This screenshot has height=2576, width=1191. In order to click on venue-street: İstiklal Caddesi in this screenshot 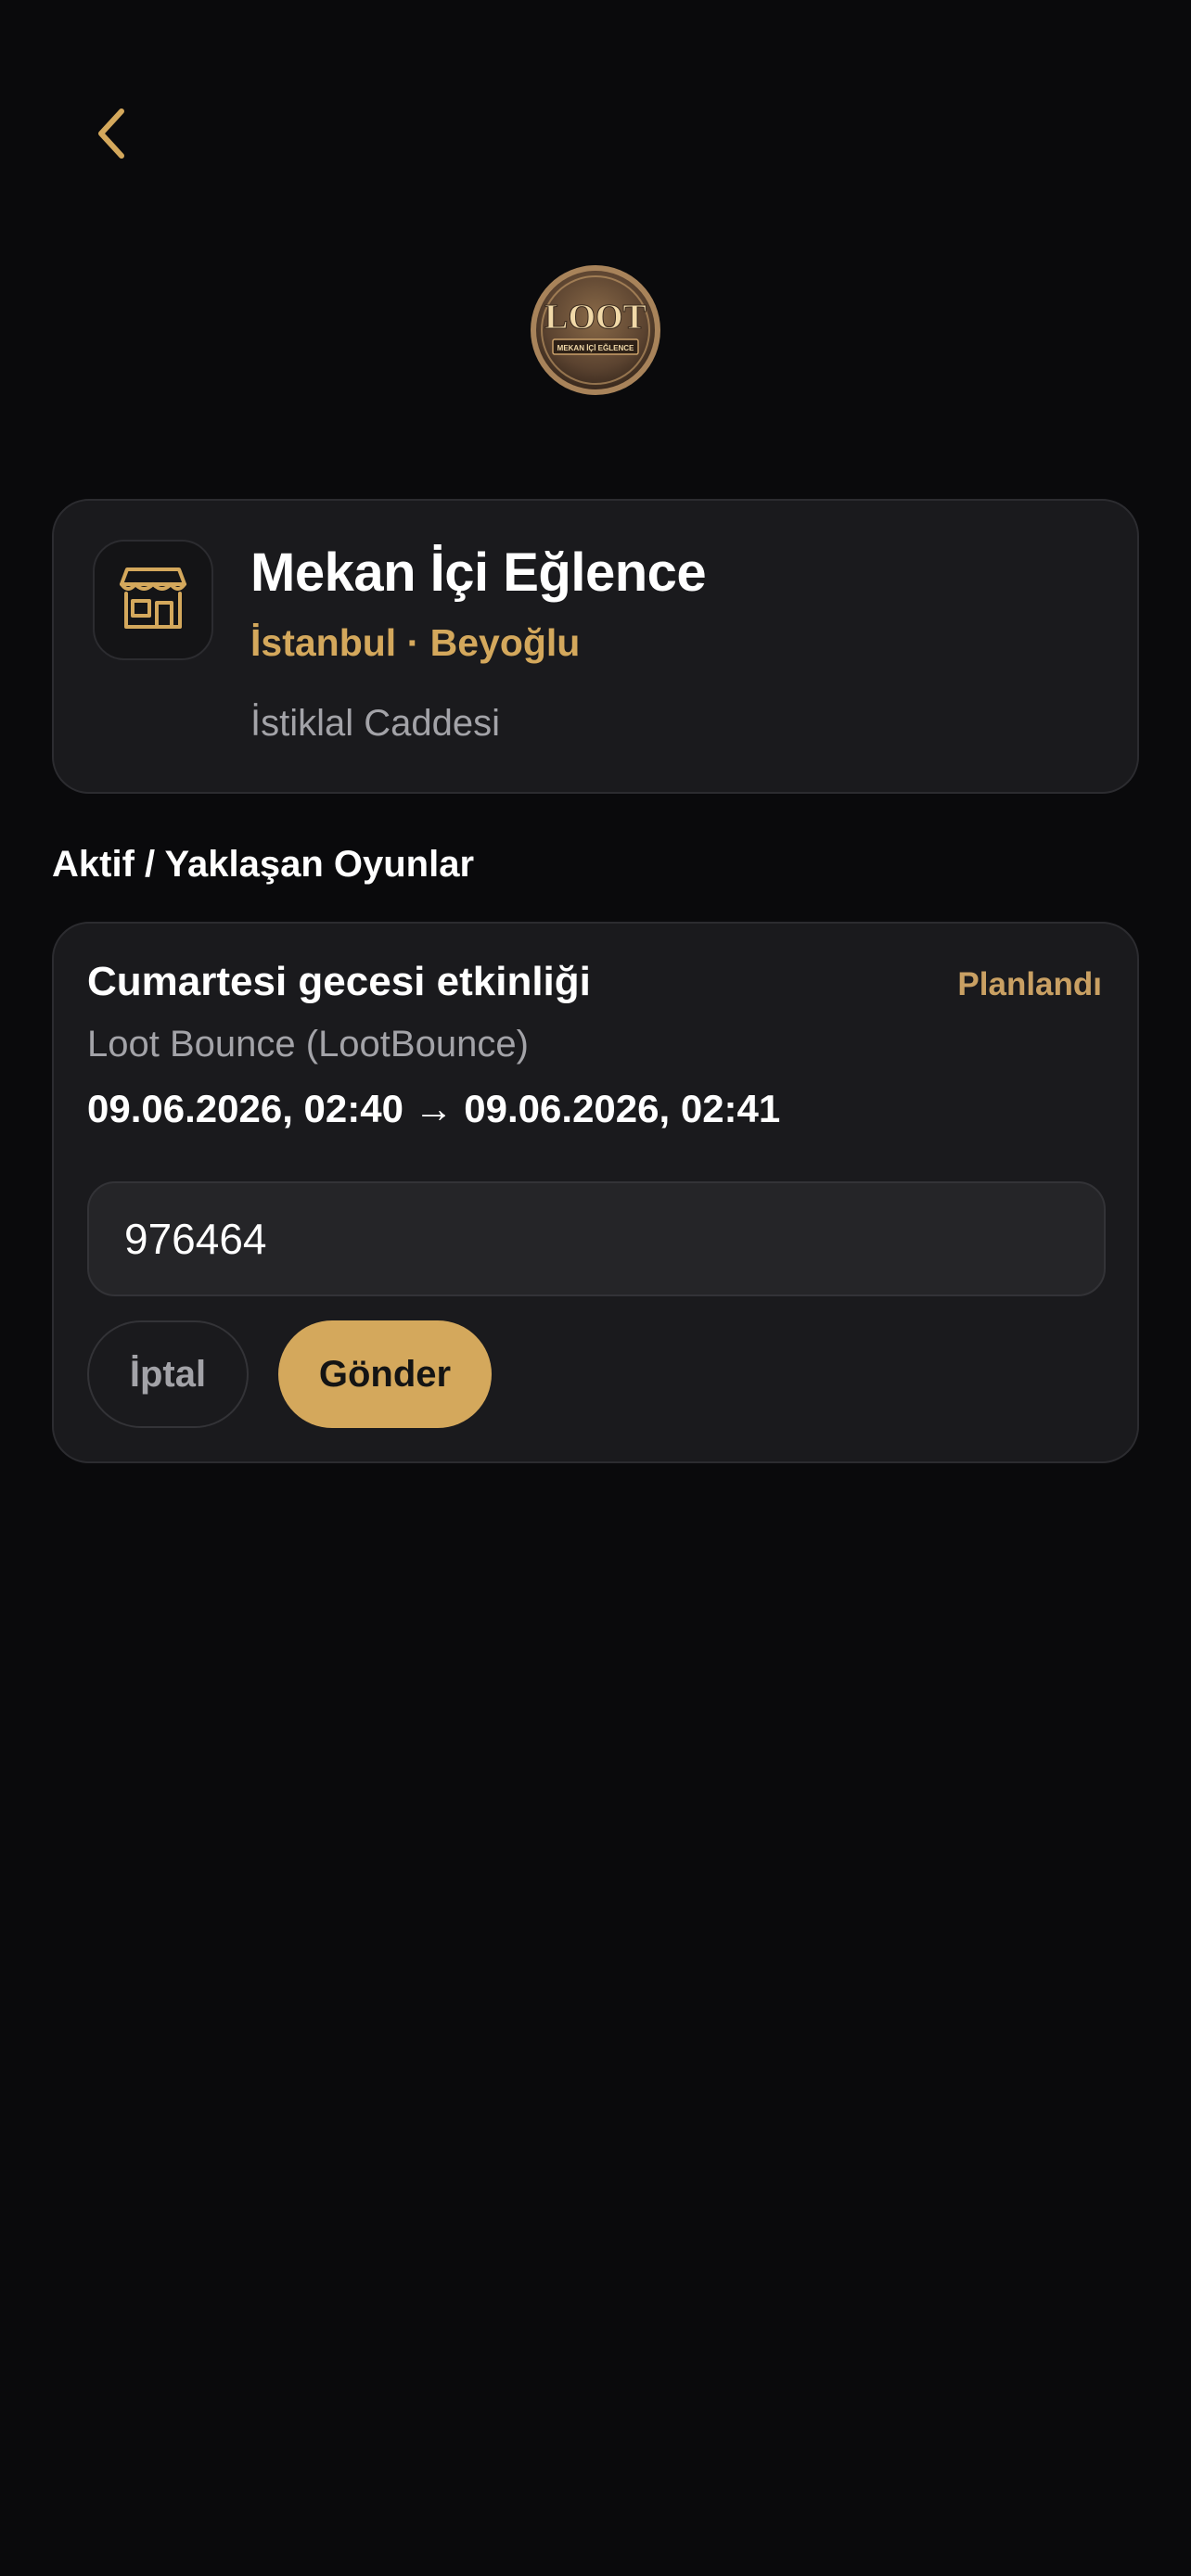, I will do `click(375, 723)`.